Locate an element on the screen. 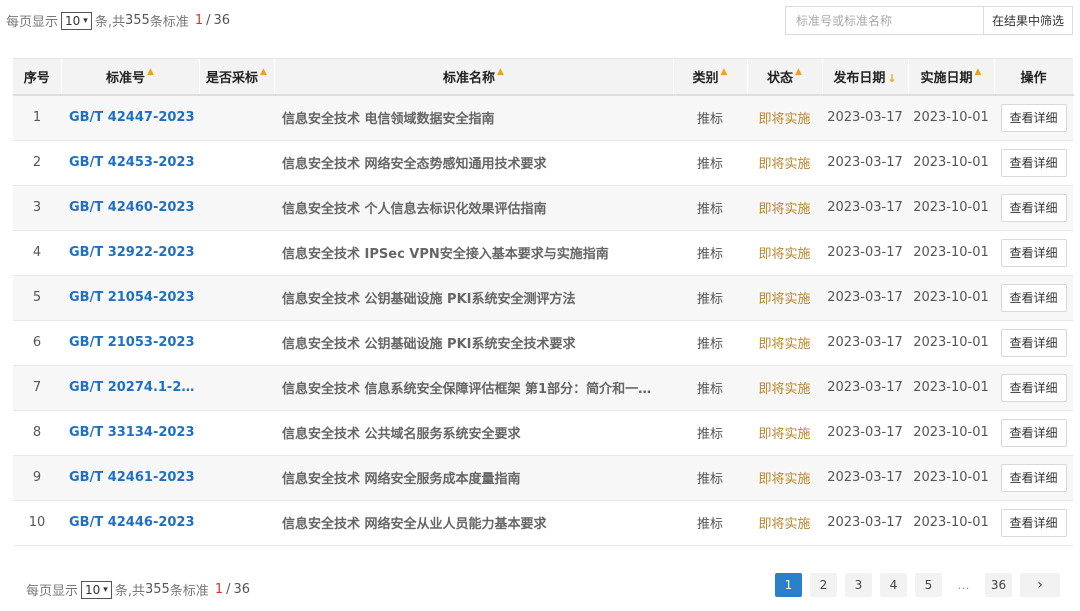 Image resolution: width=1080 pixels, height=611 pixels. bottom-page-size-info: 每页显示 10 ▾ 条,共 355 条标准 1 / 36 is located at coordinates (138, 589).